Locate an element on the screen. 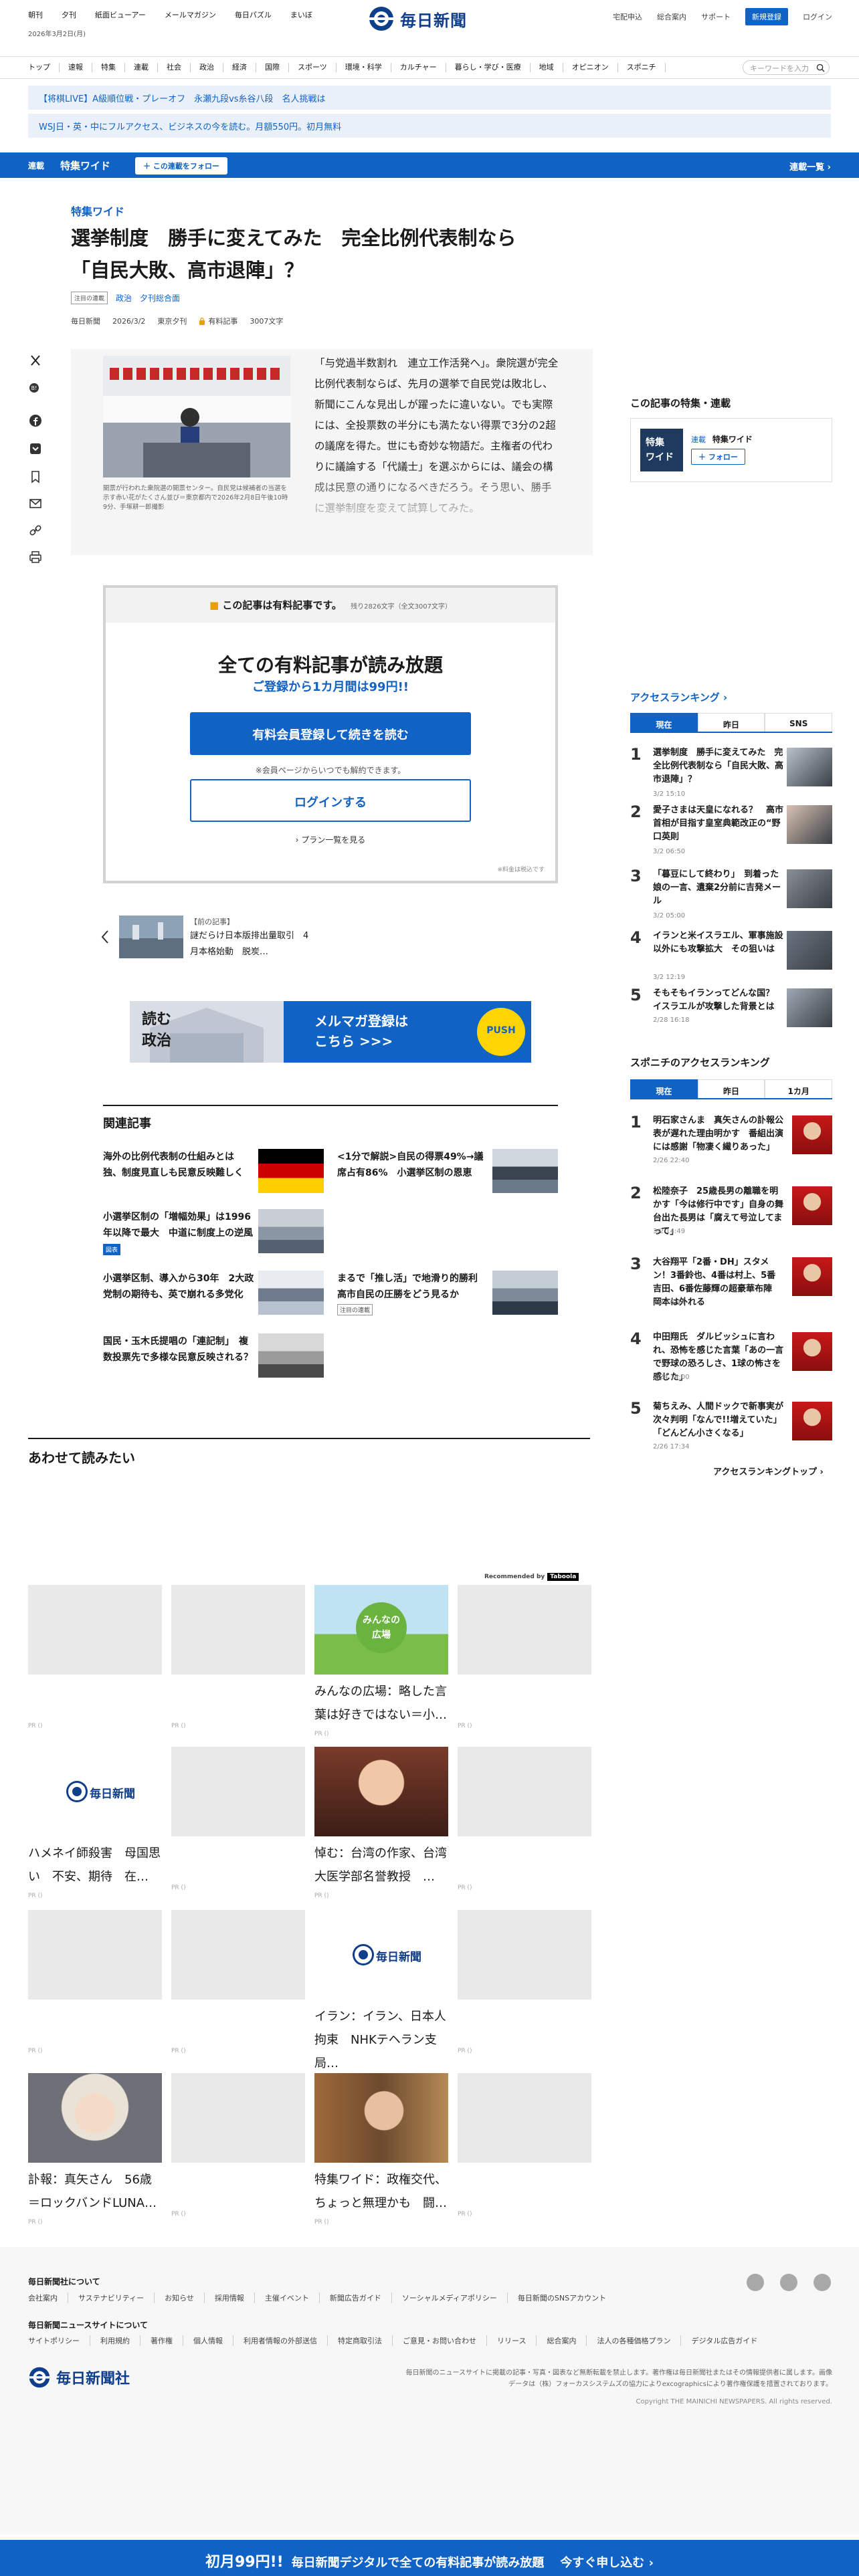 The width and height of the screenshot is (859, 2576). mail-share-icon is located at coordinates (35, 504).